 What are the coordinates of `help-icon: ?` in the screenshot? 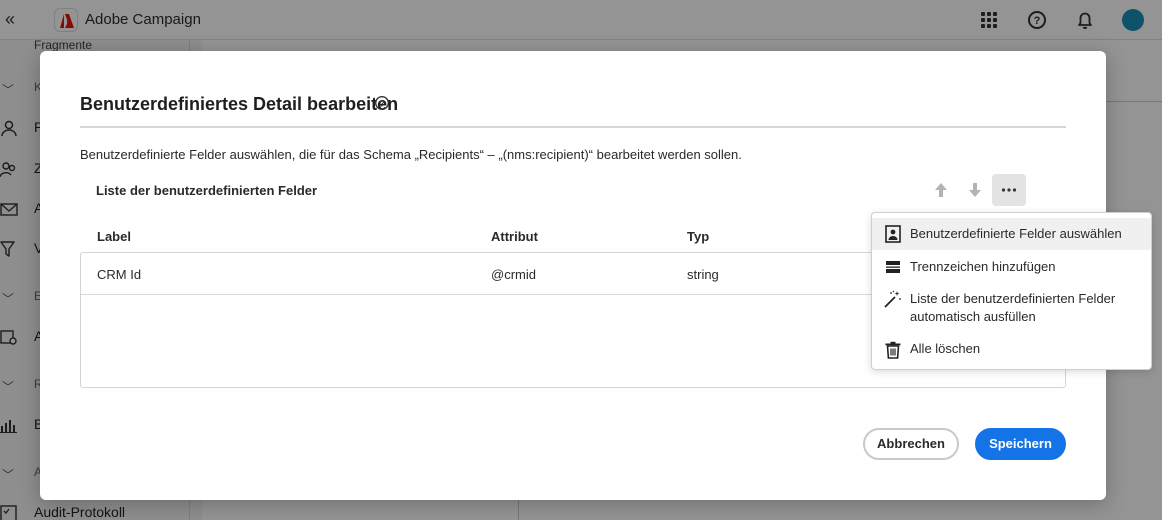 It's located at (382, 103).